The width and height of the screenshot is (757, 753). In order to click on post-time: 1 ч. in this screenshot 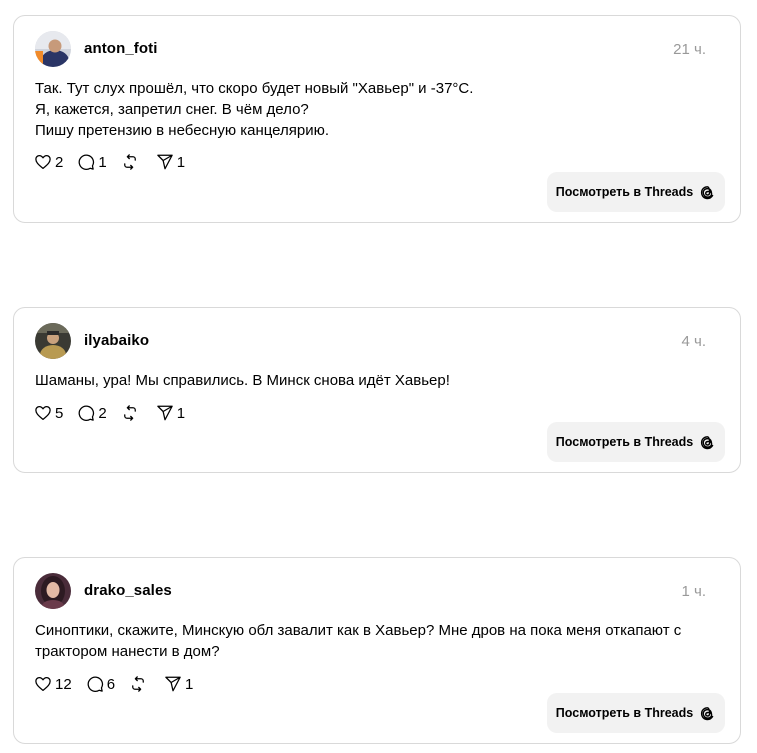, I will do `click(694, 591)`.